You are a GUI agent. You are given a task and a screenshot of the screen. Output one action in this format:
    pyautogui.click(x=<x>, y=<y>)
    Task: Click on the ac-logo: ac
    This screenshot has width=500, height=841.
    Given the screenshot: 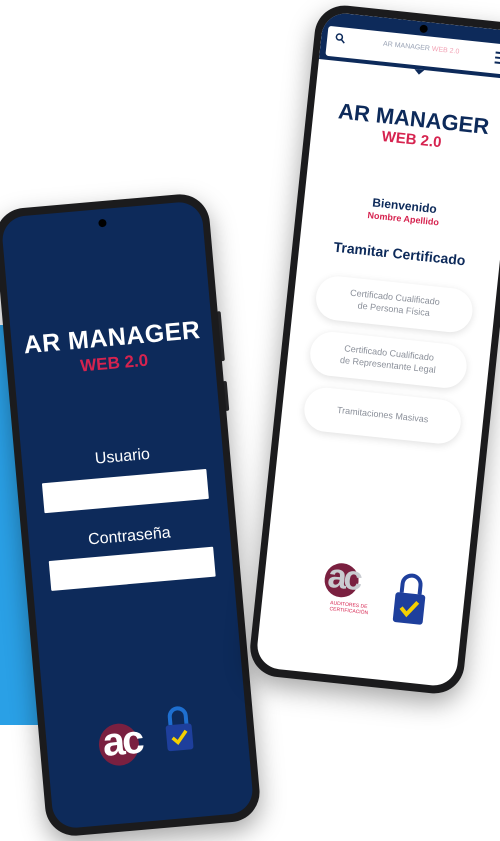 What is the action you would take?
    pyautogui.click(x=134, y=743)
    